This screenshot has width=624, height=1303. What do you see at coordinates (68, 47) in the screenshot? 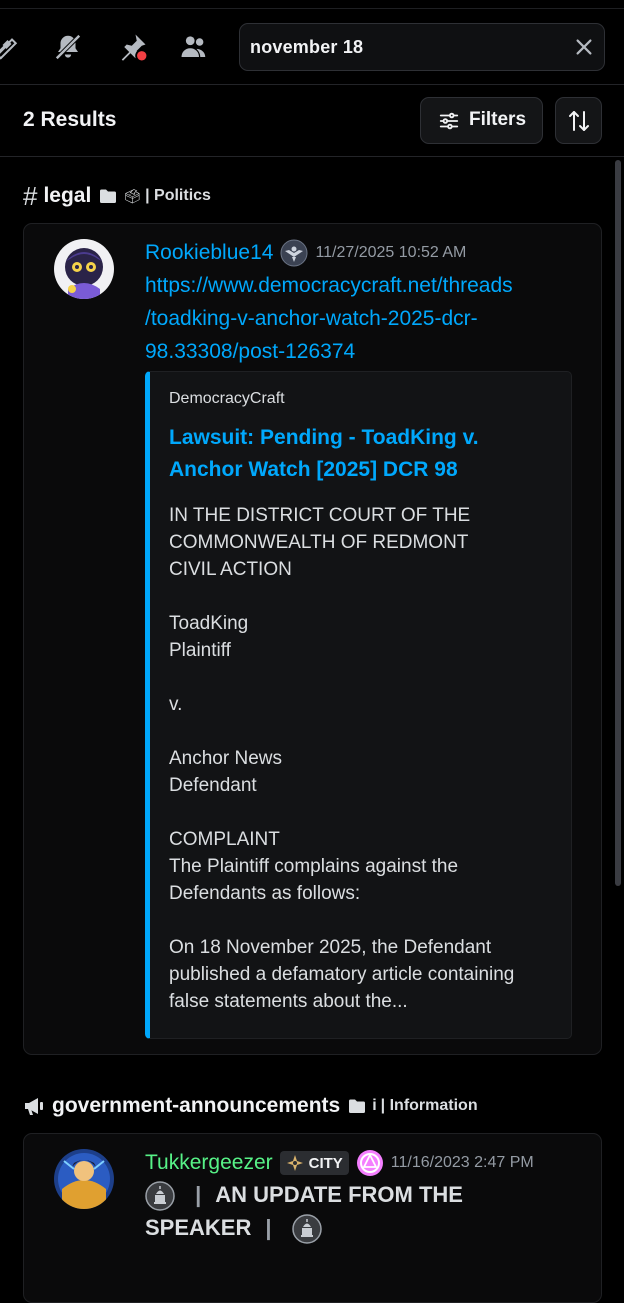
I see `mute-bell-icon` at bounding box center [68, 47].